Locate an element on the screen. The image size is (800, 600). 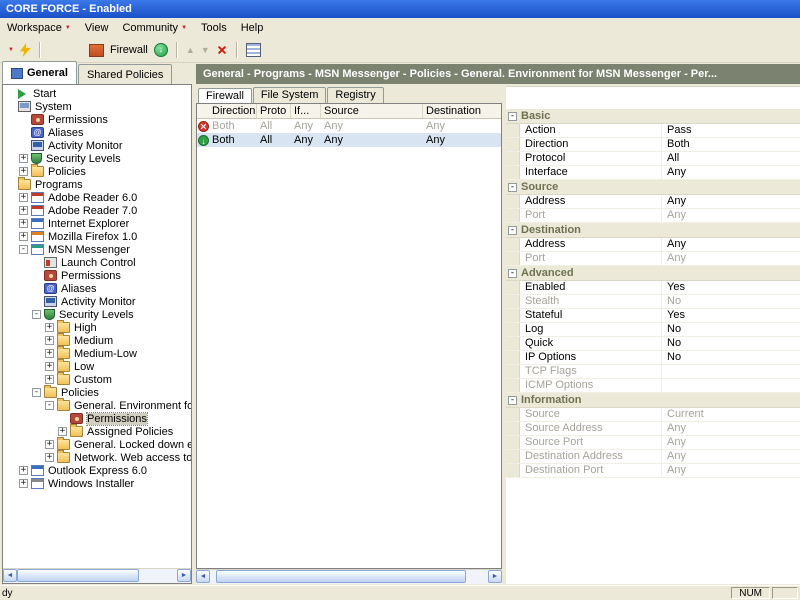
report-icon is located at coordinates (253, 50).